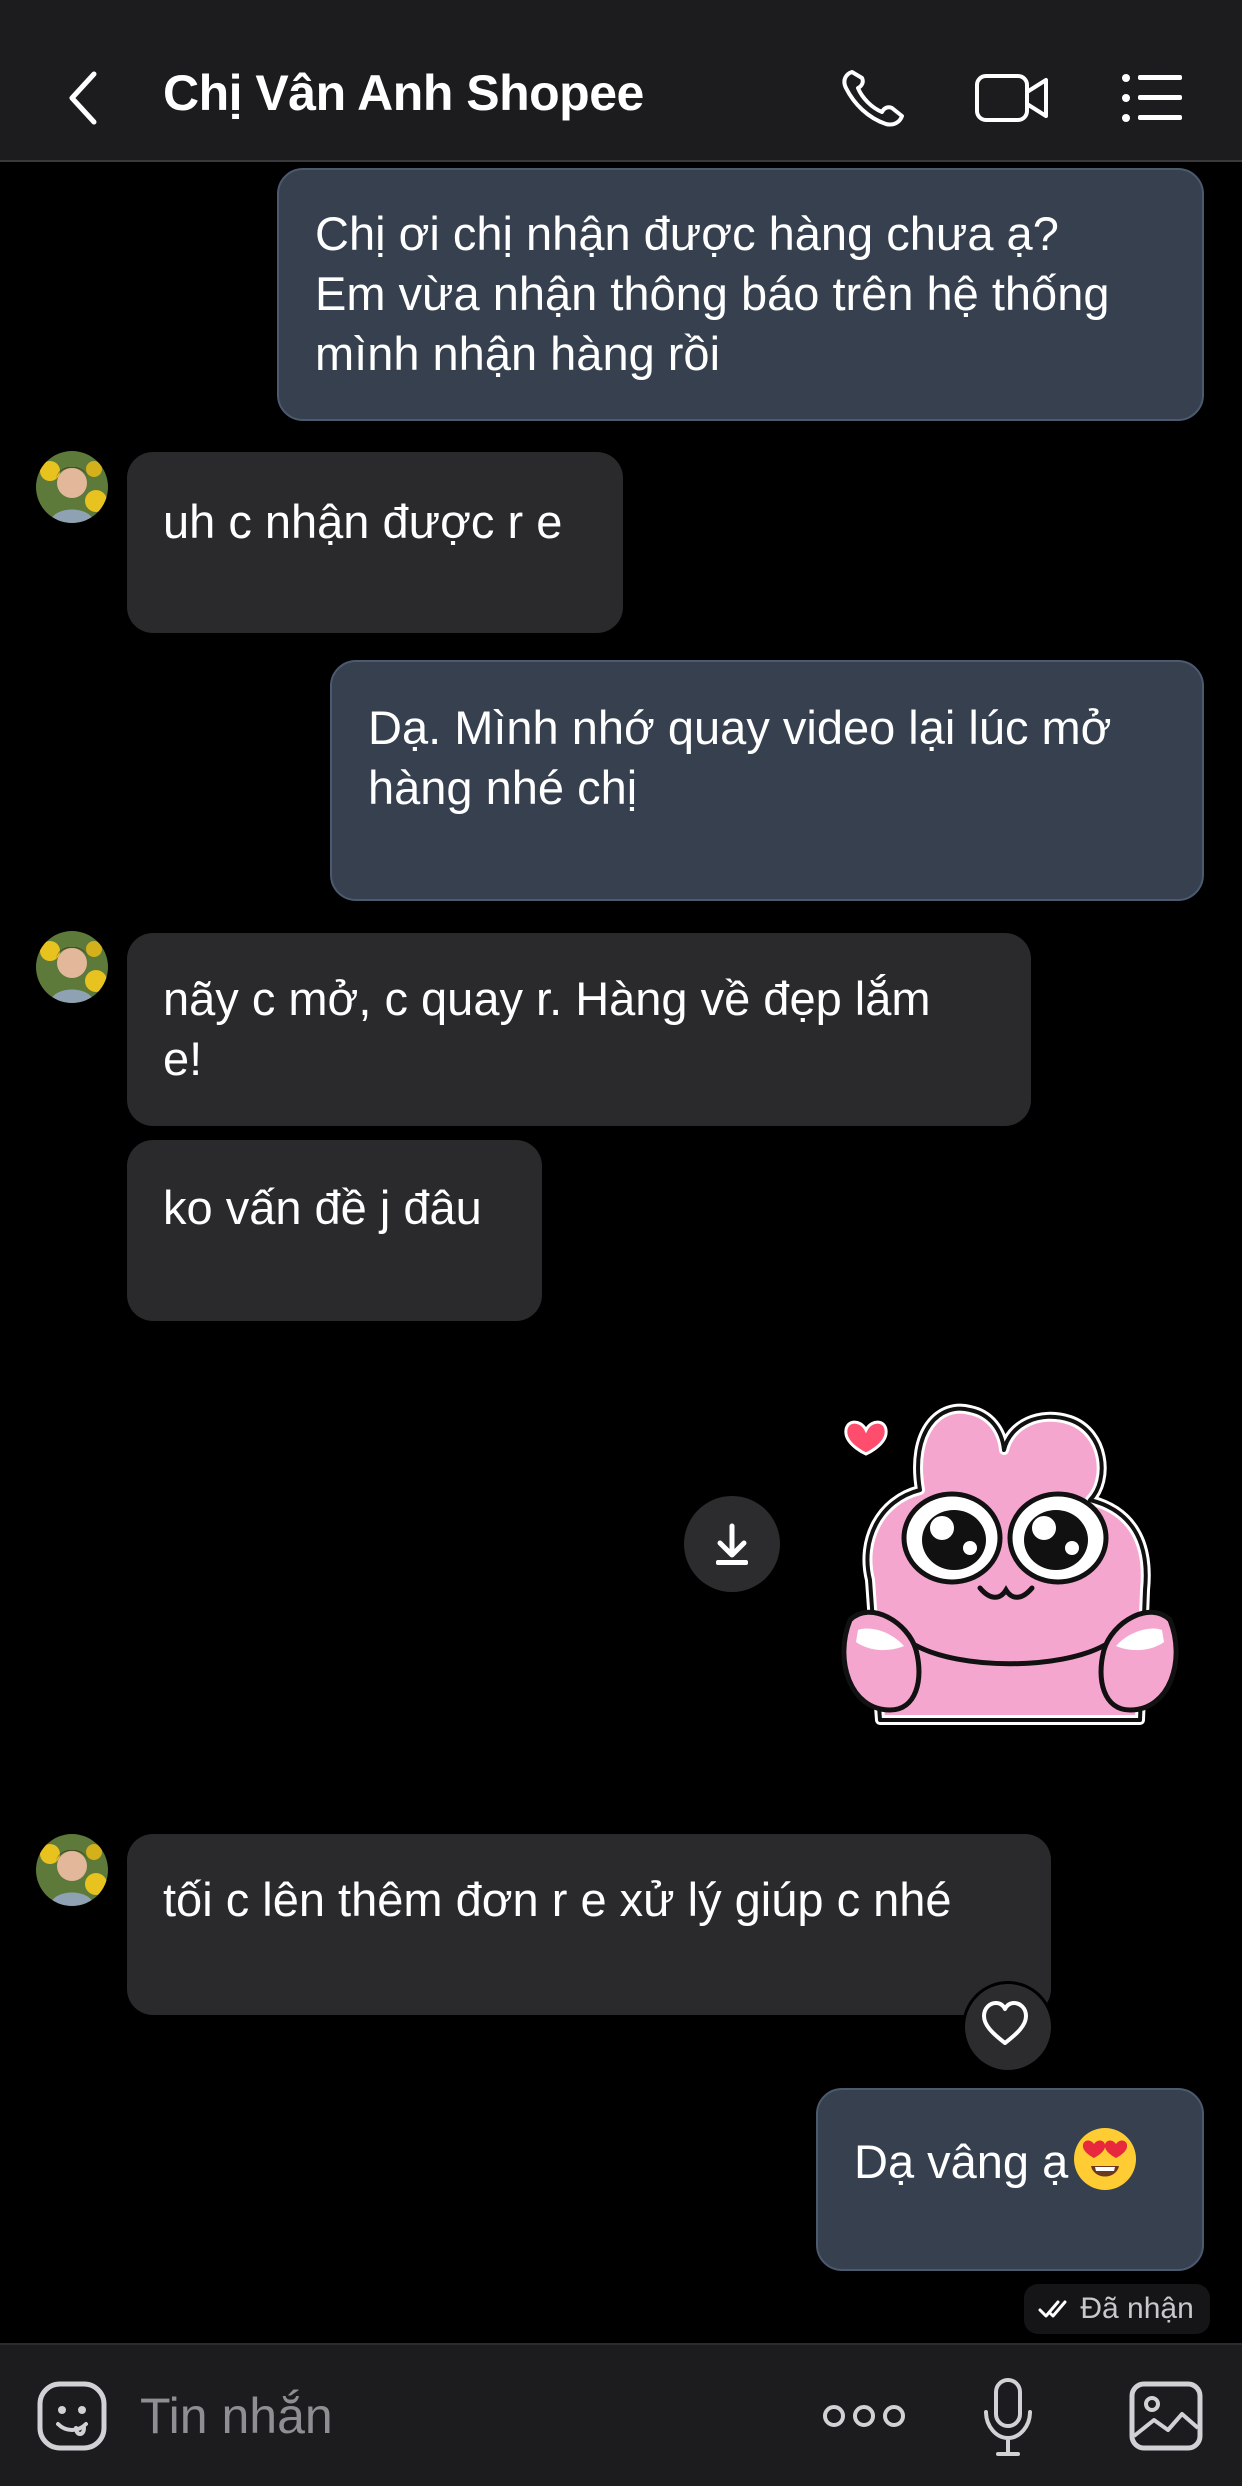 The width and height of the screenshot is (1242, 2486). What do you see at coordinates (1105, 2159) in the screenshot?
I see `heart-eyes-emoji` at bounding box center [1105, 2159].